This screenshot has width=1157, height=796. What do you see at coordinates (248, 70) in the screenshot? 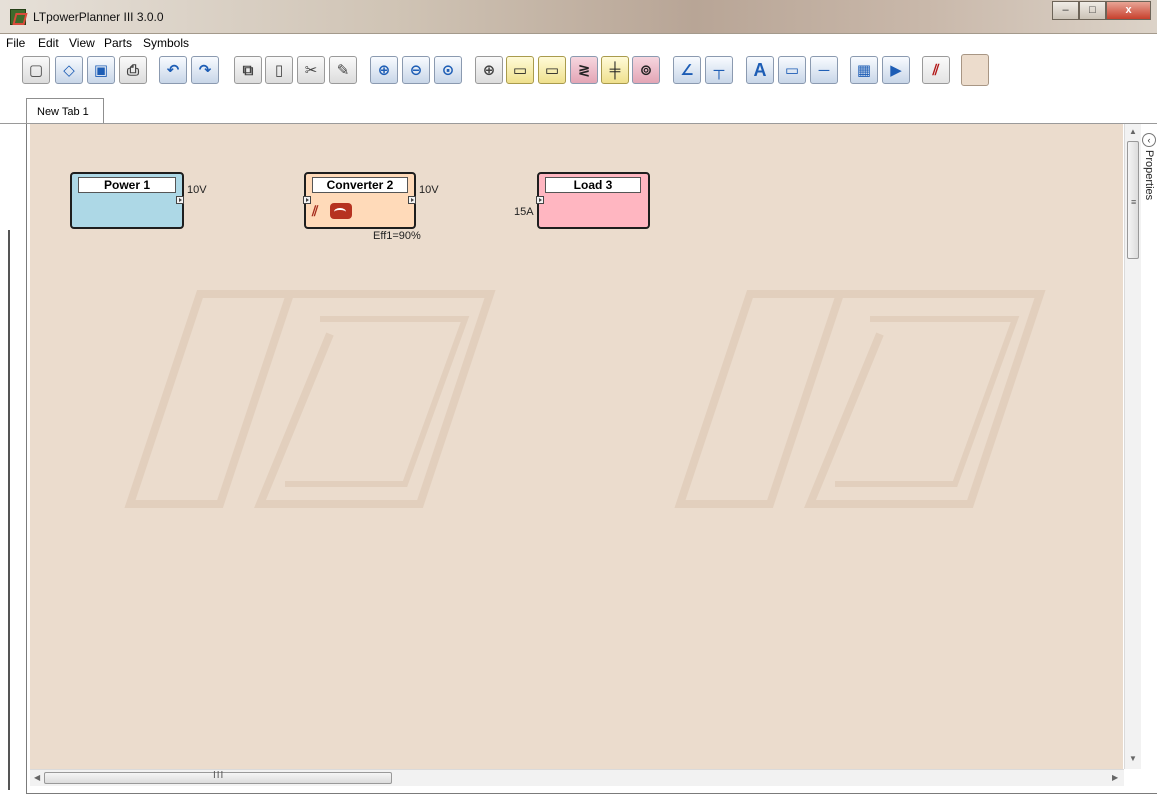
I see `copy-icon: ⧉` at bounding box center [248, 70].